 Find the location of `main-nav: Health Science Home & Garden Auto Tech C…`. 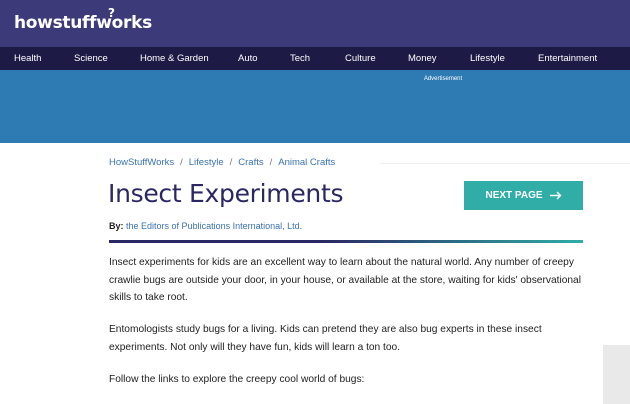

main-nav: Health Science Home & Garden Auto Tech C… is located at coordinates (315, 58).